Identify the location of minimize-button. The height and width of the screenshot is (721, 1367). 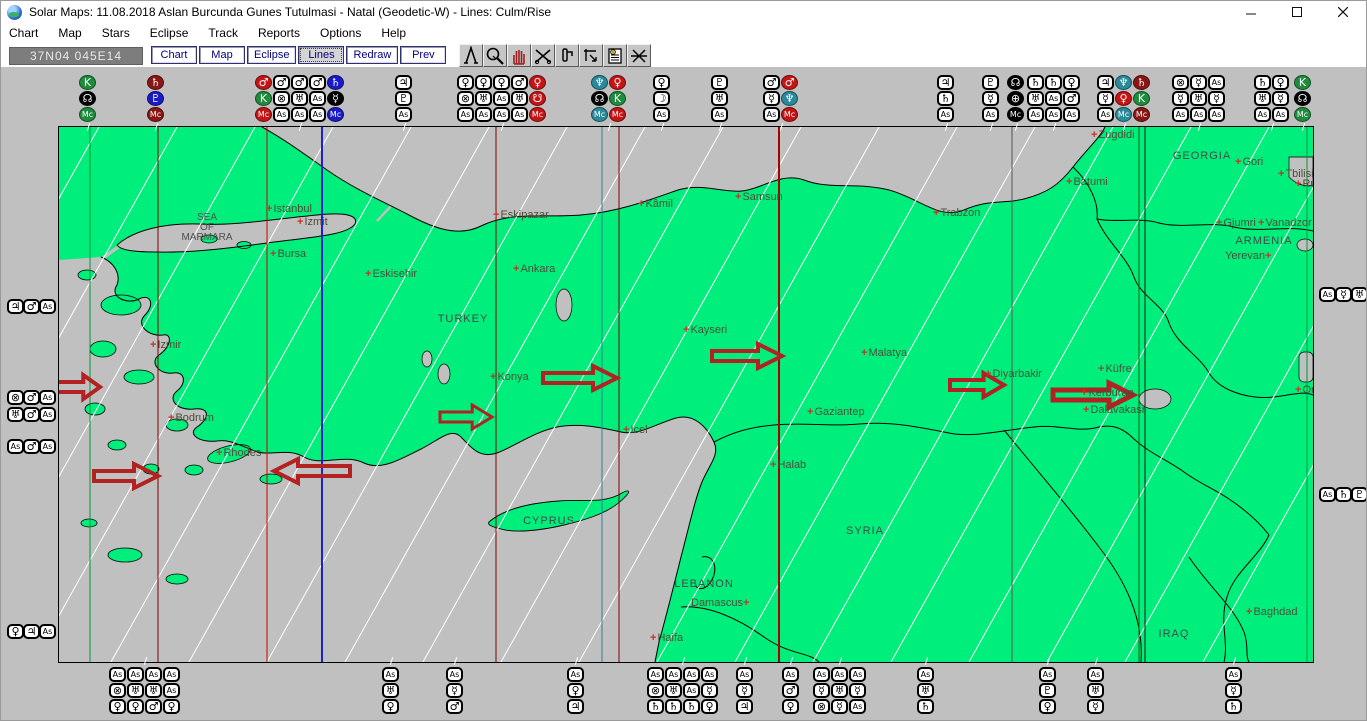
(1251, 12).